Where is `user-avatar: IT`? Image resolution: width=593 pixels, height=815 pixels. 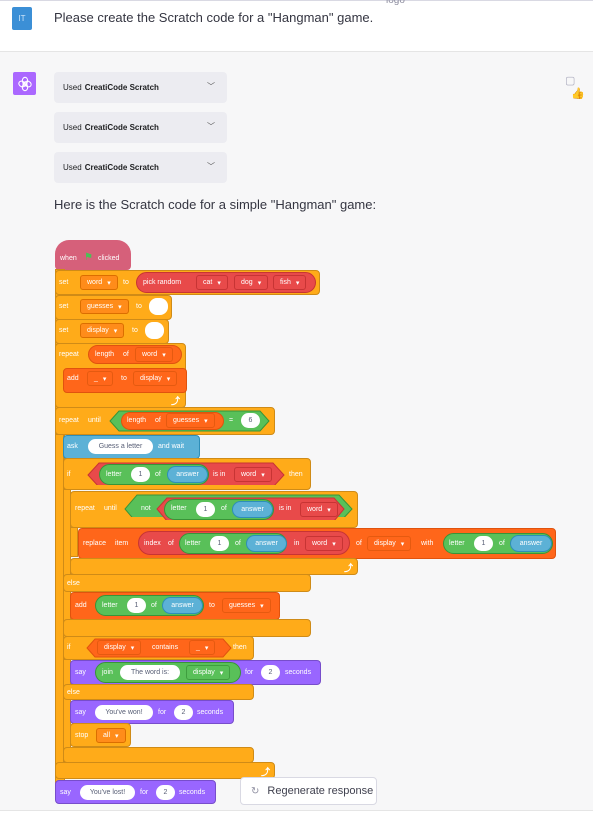
user-avatar: IT is located at coordinates (22, 18).